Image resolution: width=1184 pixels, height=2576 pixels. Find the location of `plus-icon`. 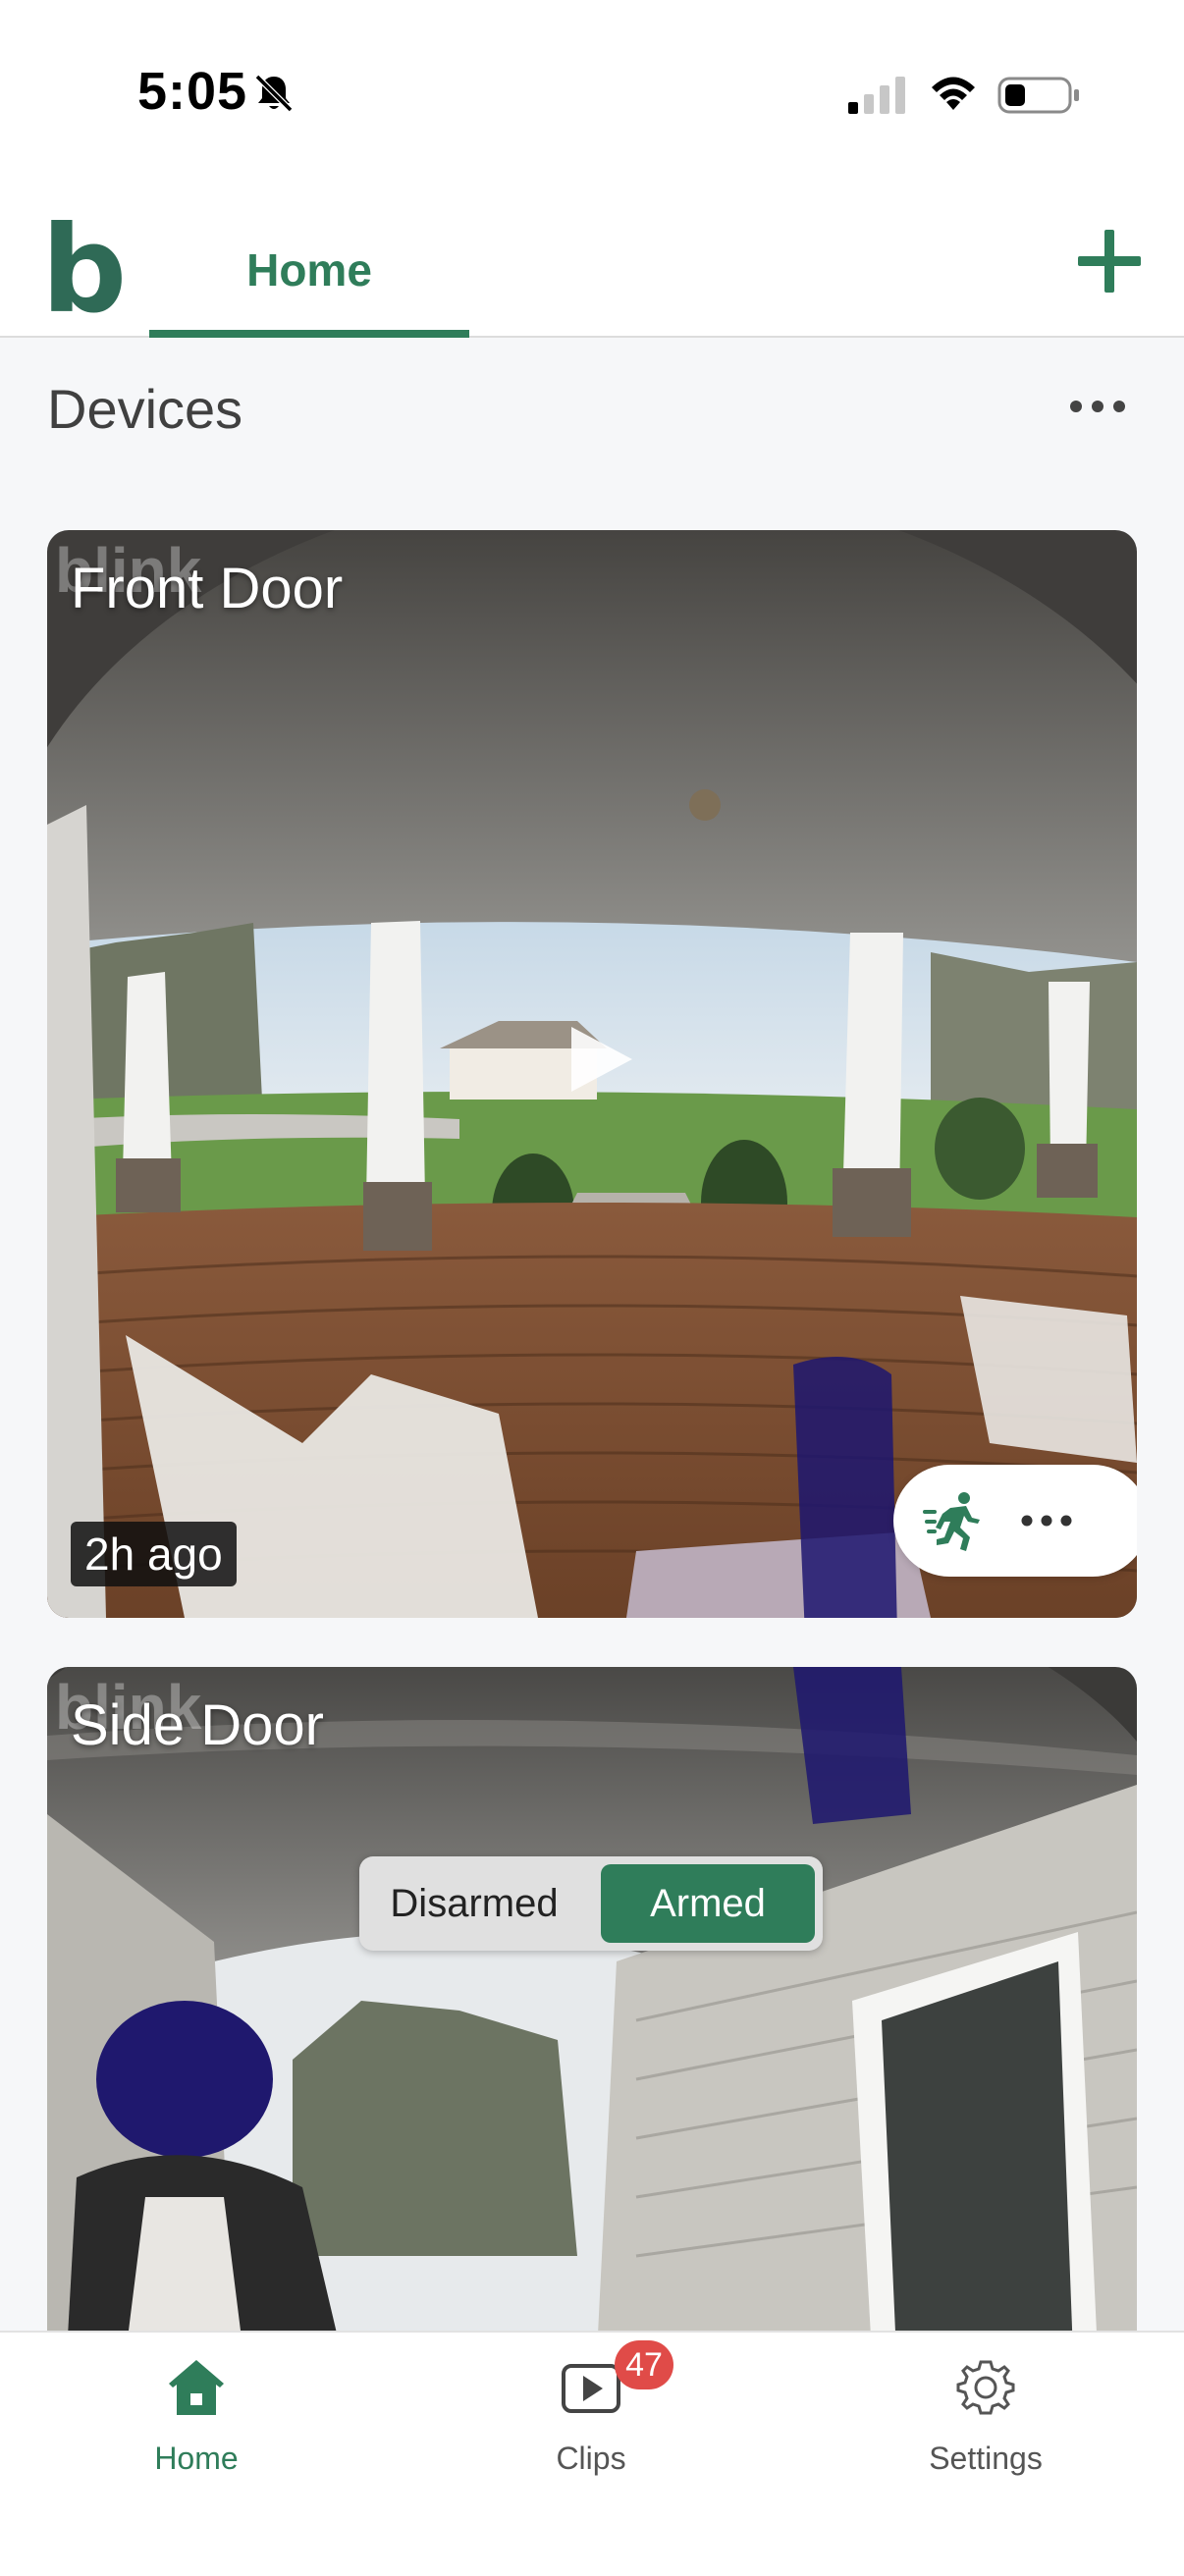

plus-icon is located at coordinates (1109, 261).